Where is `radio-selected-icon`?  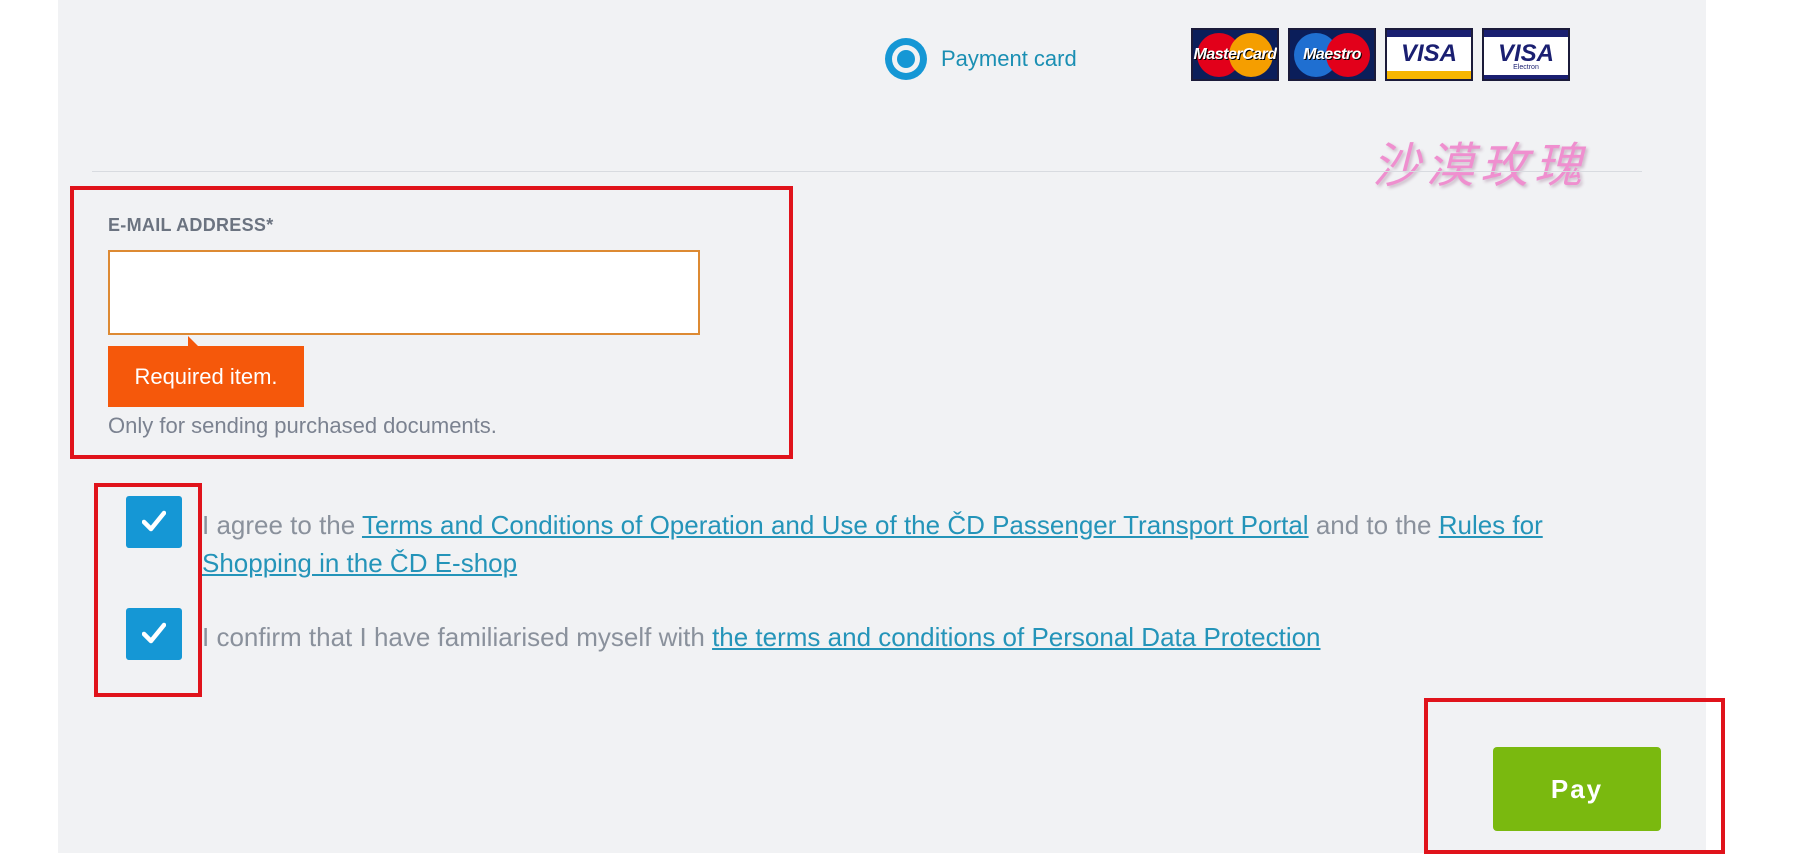
radio-selected-icon is located at coordinates (906, 59).